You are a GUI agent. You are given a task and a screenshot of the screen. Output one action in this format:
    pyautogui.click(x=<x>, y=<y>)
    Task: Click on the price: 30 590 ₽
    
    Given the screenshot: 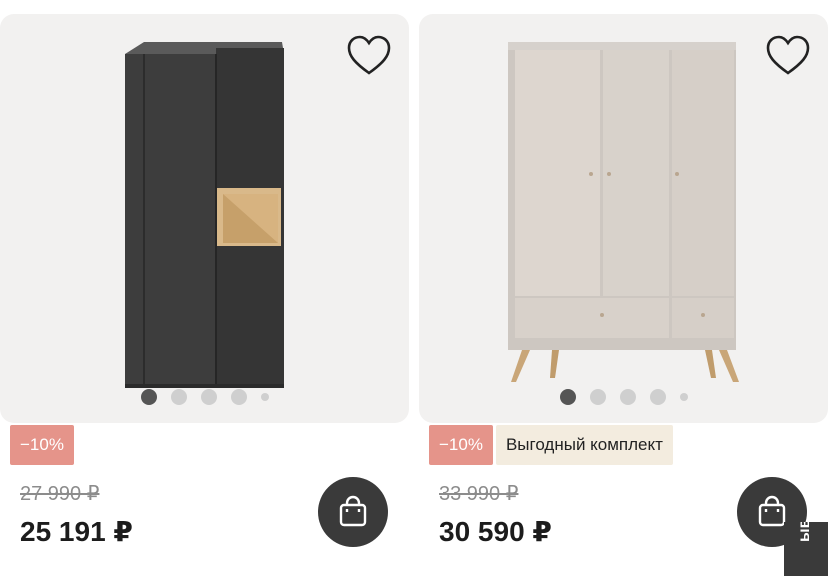 What is the action you would take?
    pyautogui.click(x=495, y=531)
    